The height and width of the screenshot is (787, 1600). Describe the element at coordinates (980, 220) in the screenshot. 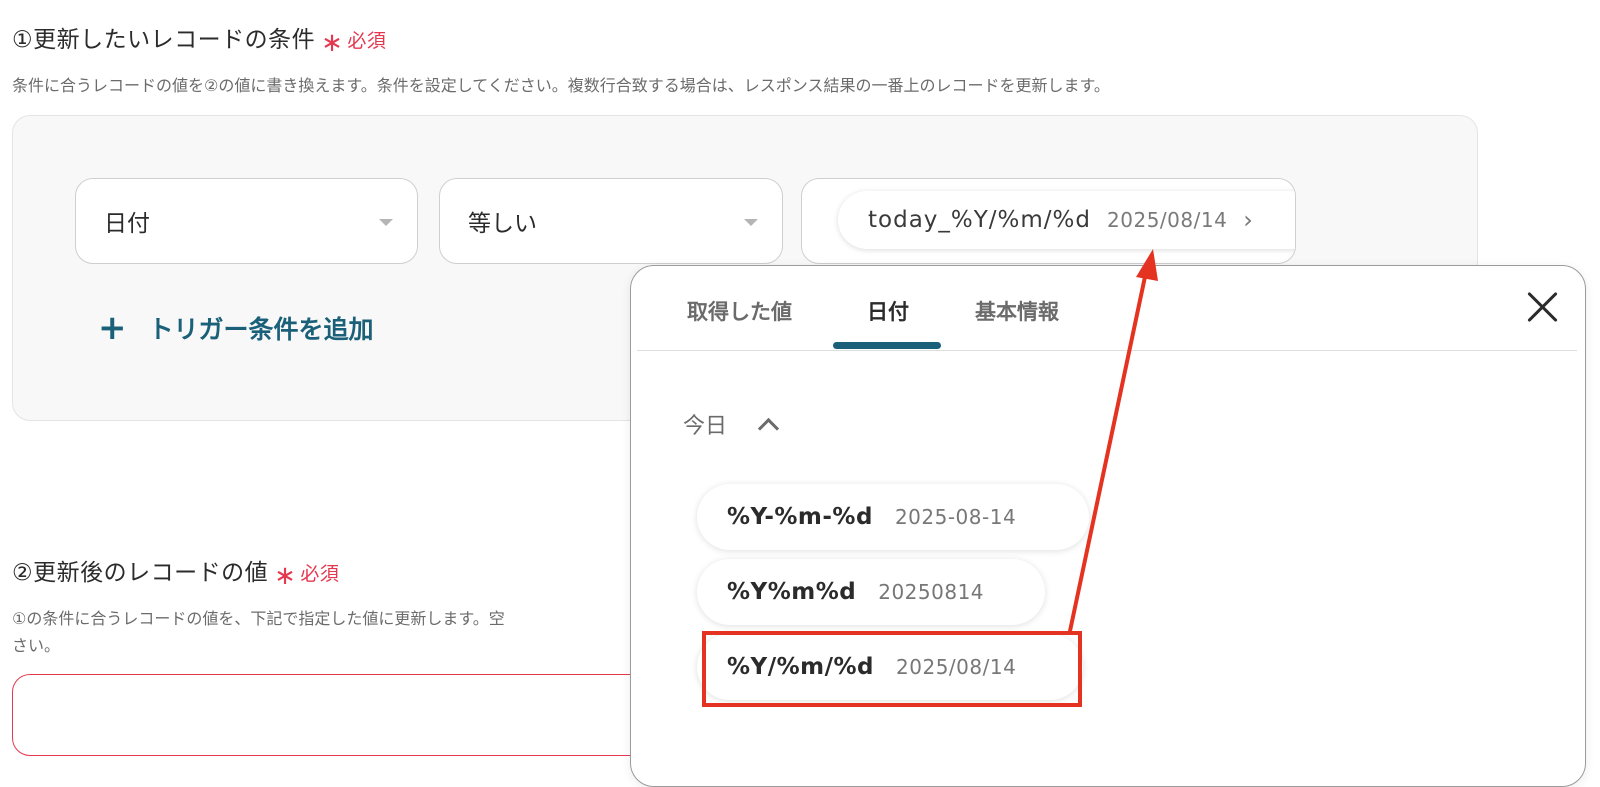

I see `value-token-key: today_%Y/%m/%d` at that location.